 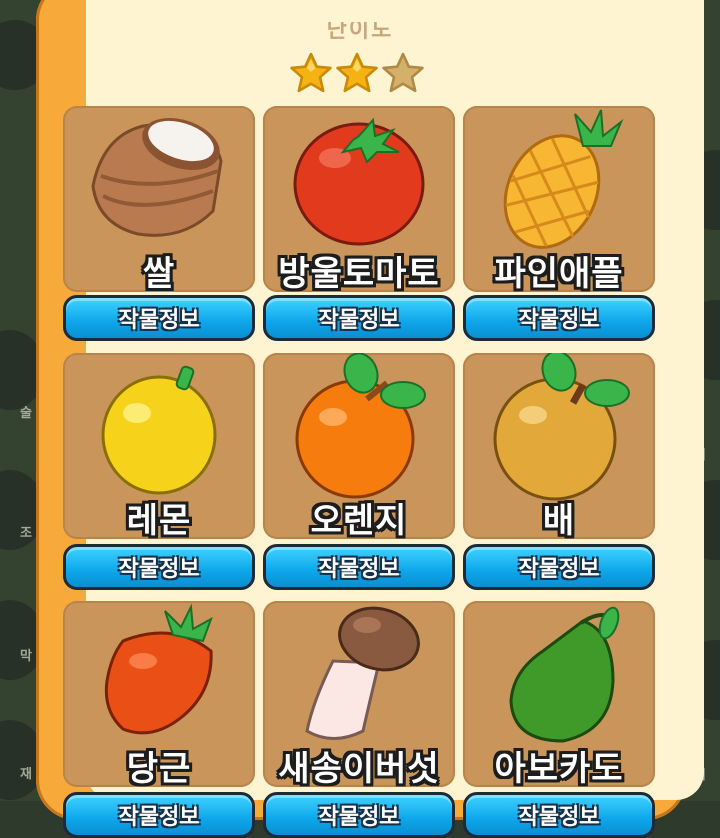 I want to click on crop-card-cherry-tomato: 방울토마토, so click(x=359, y=200).